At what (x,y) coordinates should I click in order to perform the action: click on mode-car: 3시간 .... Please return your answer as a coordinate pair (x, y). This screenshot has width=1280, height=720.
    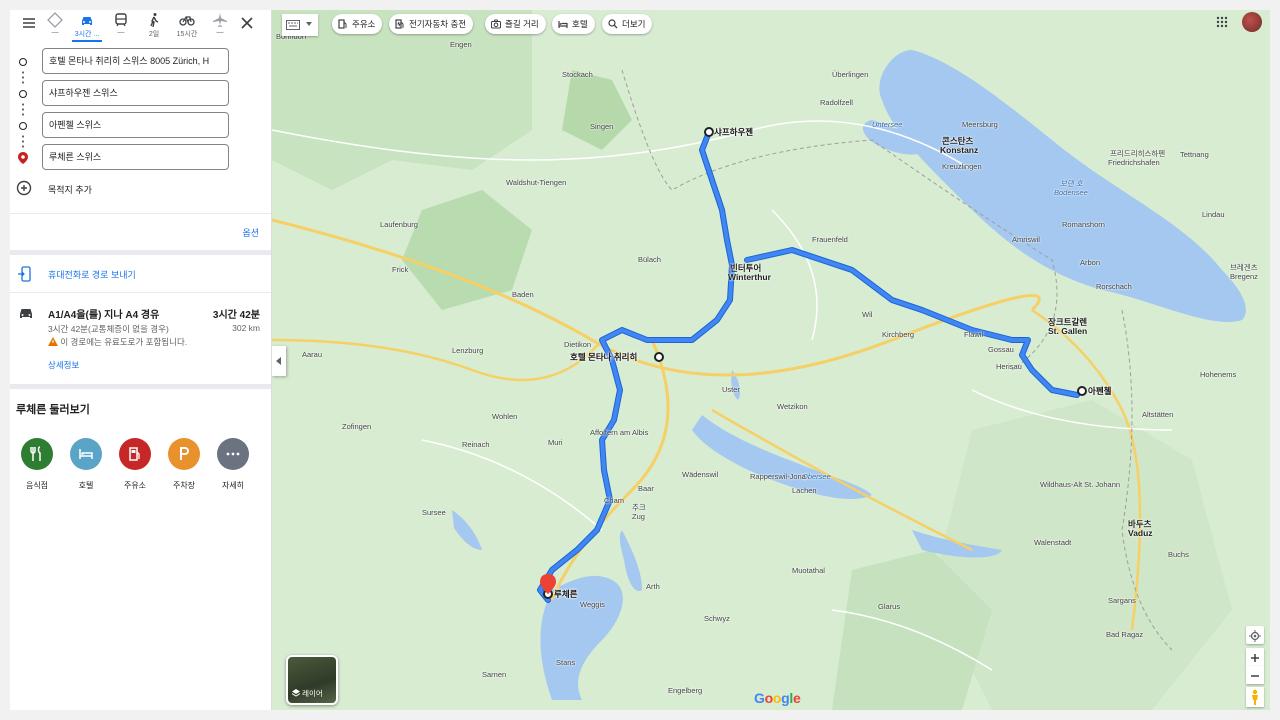
    Looking at the image, I should click on (87, 27).